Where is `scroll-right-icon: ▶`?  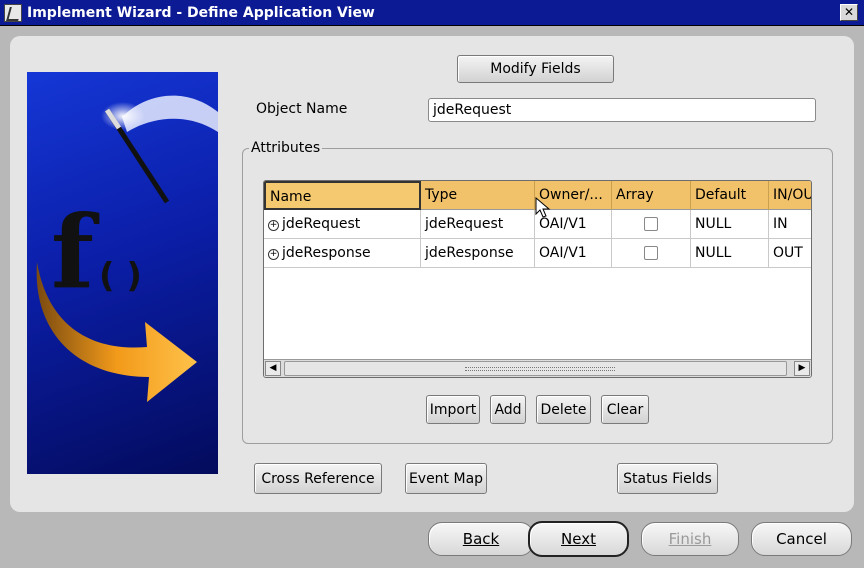
scroll-right-icon: ▶ is located at coordinates (802, 368).